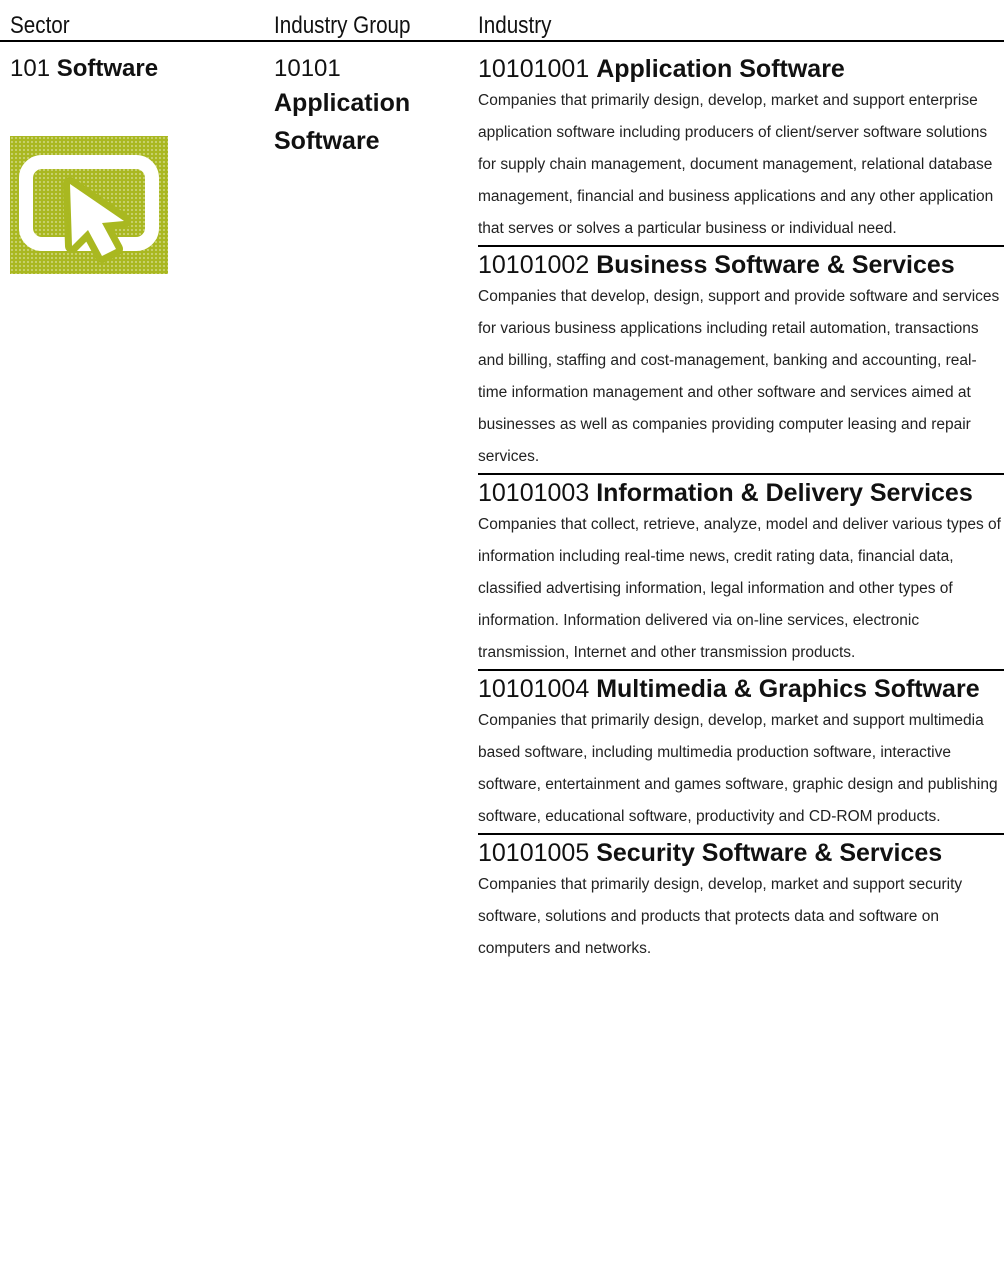 The image size is (1004, 1284). I want to click on sector-cell: 101 Software, so click(84, 69).